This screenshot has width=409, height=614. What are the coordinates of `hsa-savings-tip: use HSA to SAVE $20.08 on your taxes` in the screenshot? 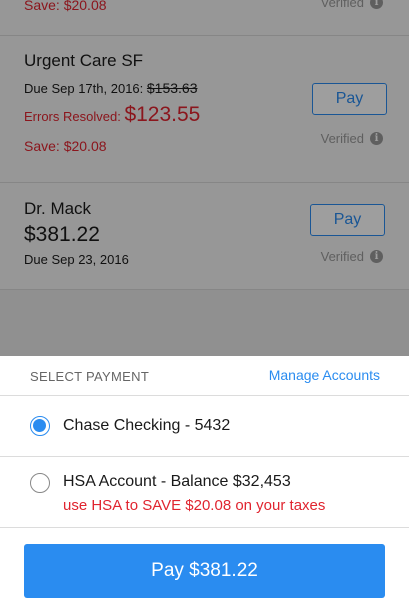 It's located at (194, 505).